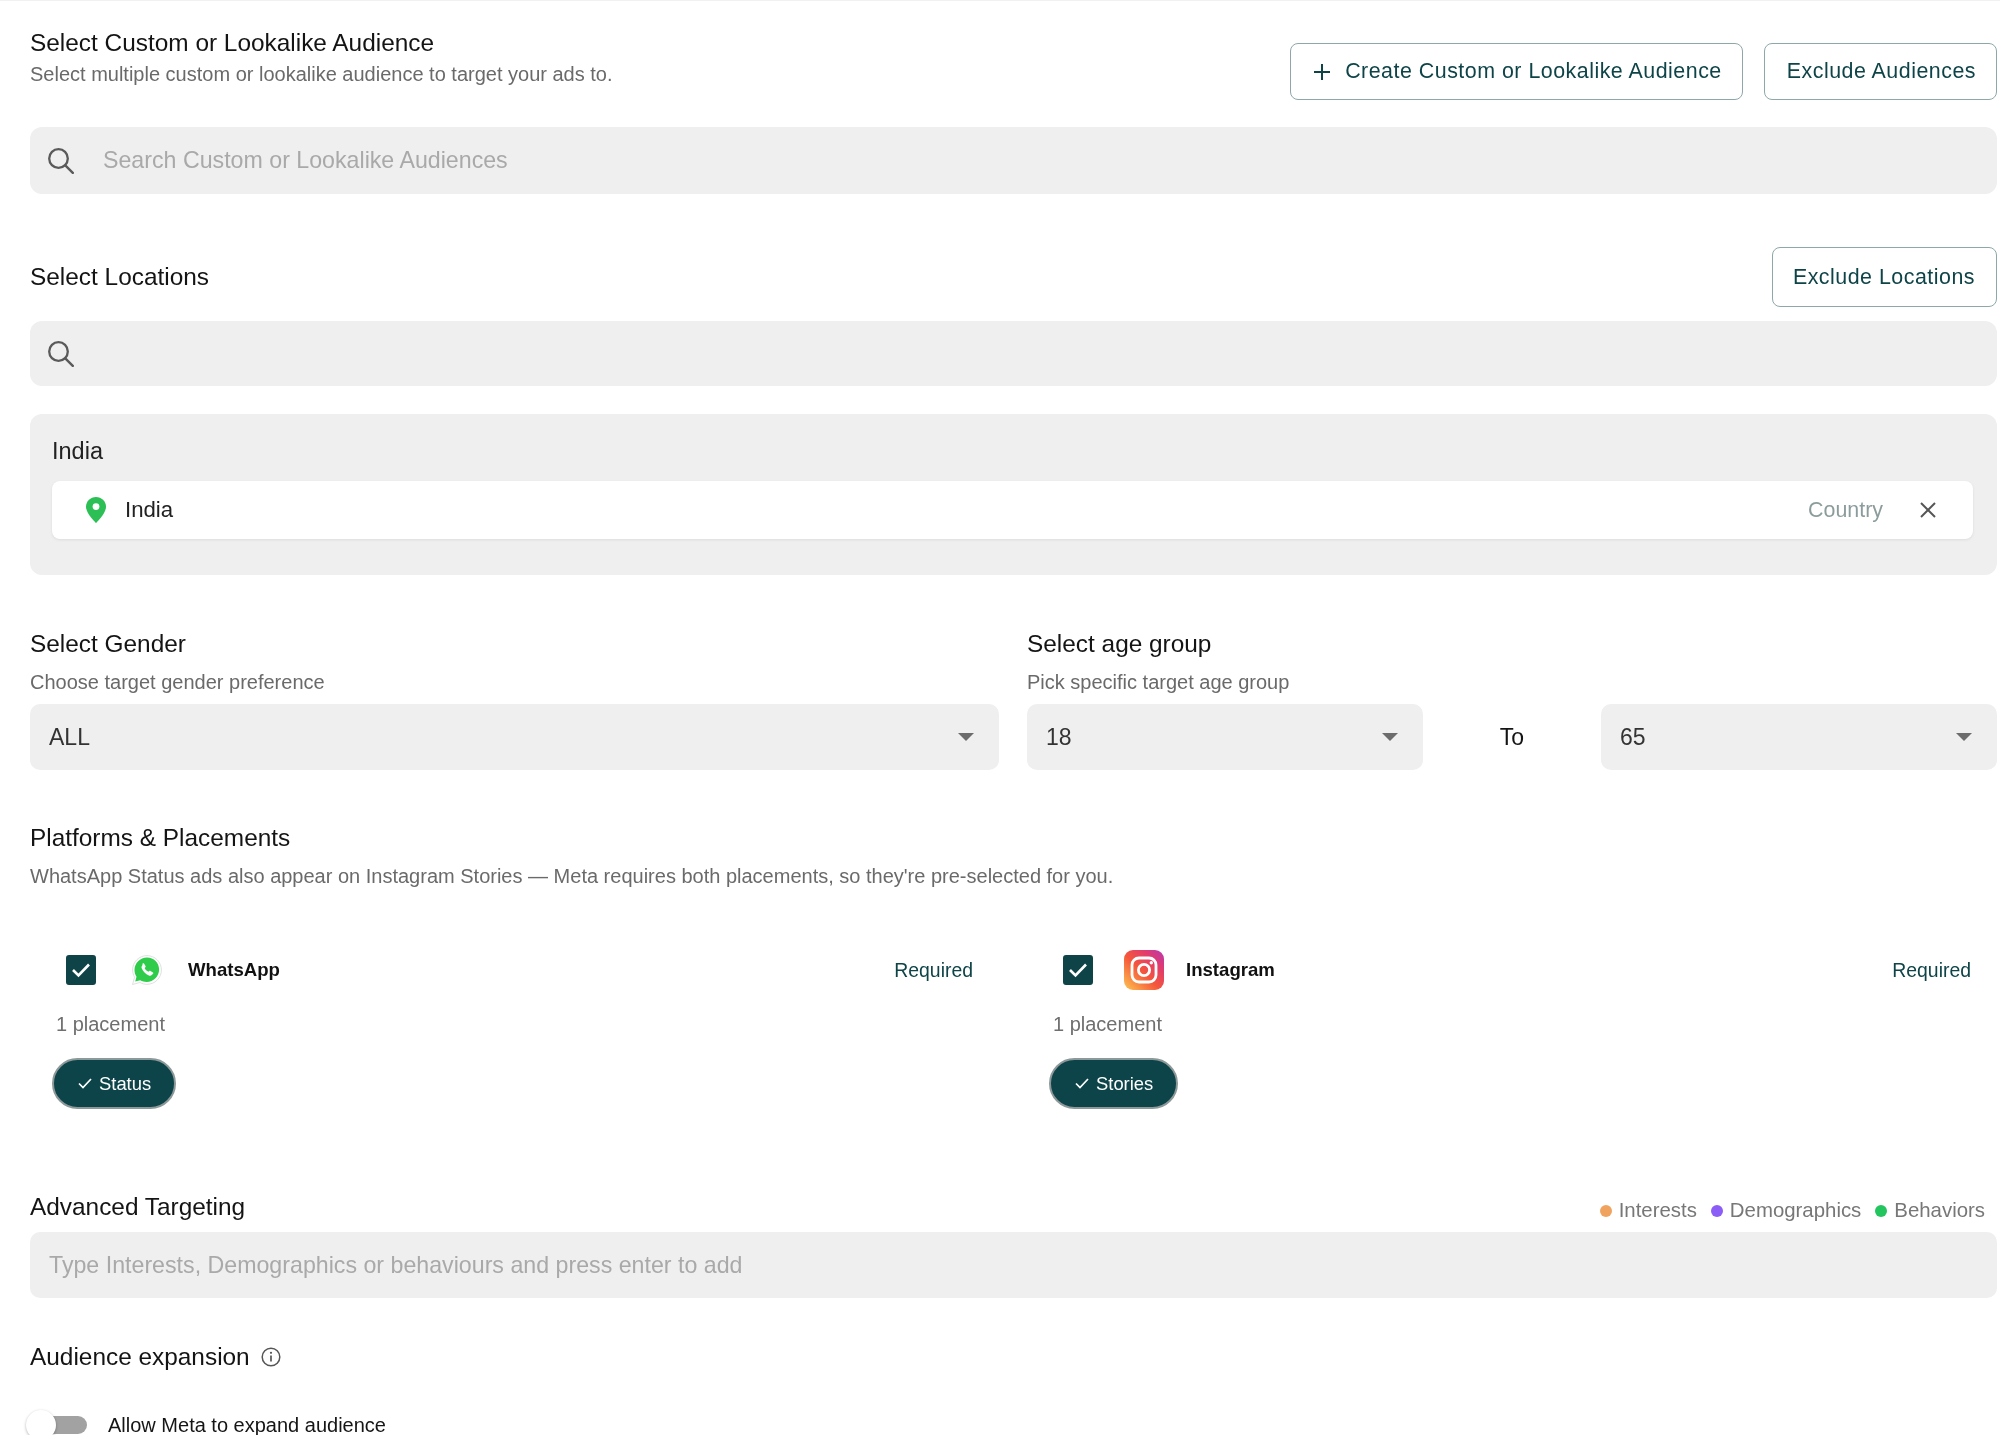 The width and height of the screenshot is (2000, 1435). I want to click on targeting-input: Type Interests, Demographics or behaviours and press enter to add, so click(1013, 1265).